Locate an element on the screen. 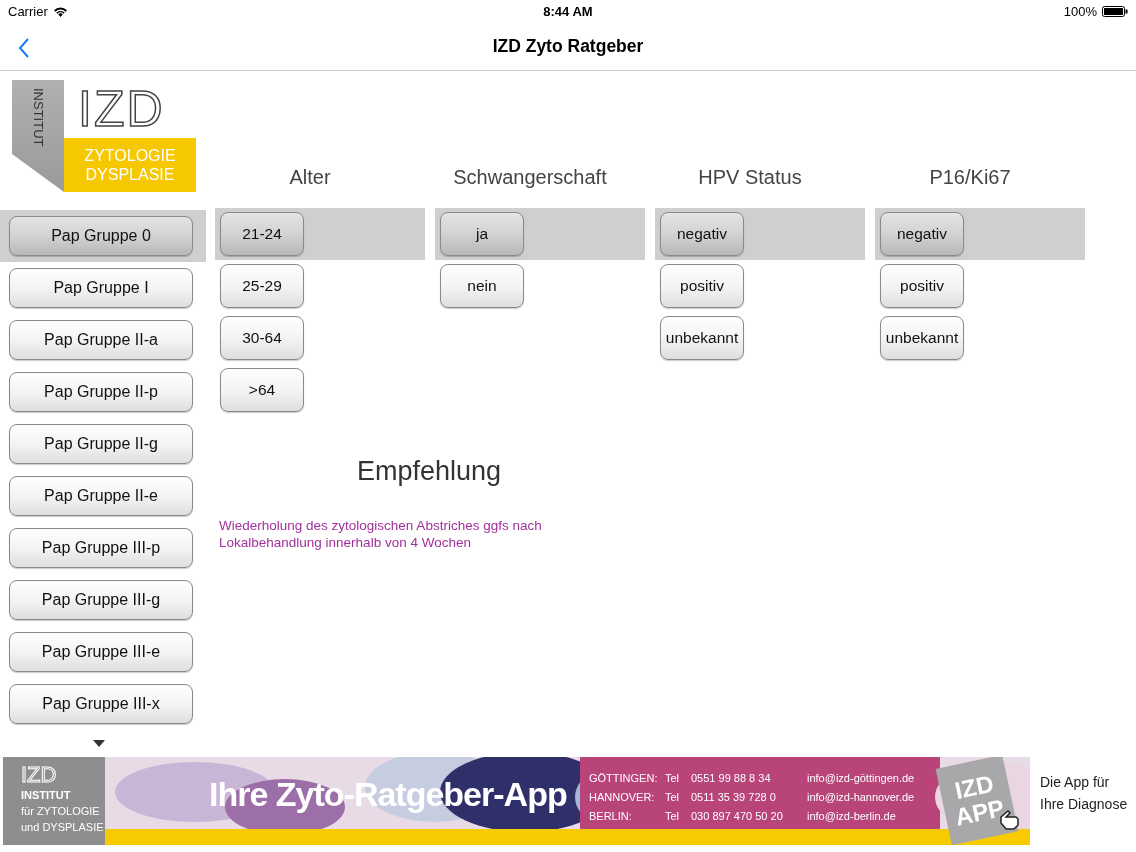  pap-group-button: Pap Gruppe III-g is located at coordinates (101, 600).